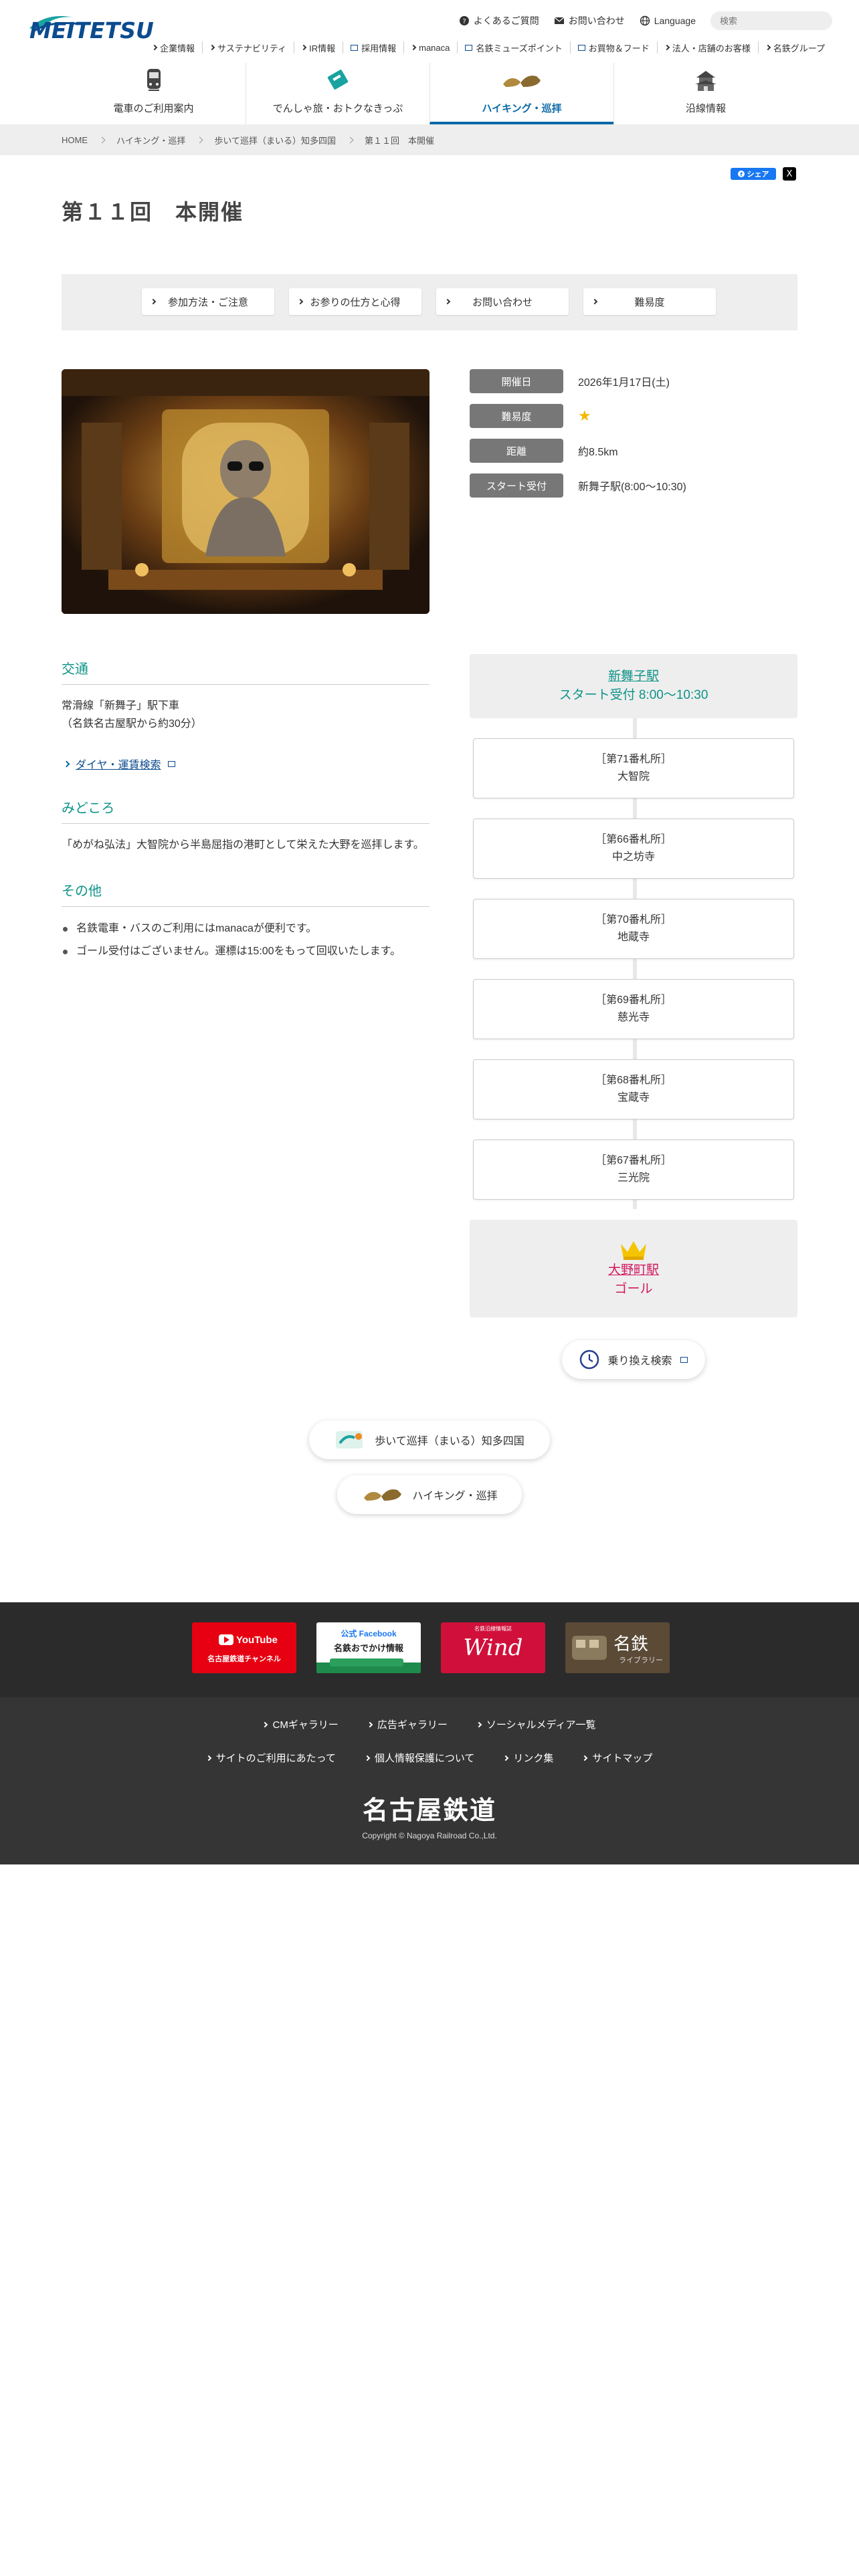  I want to click on question-icon: ?, so click(464, 20).